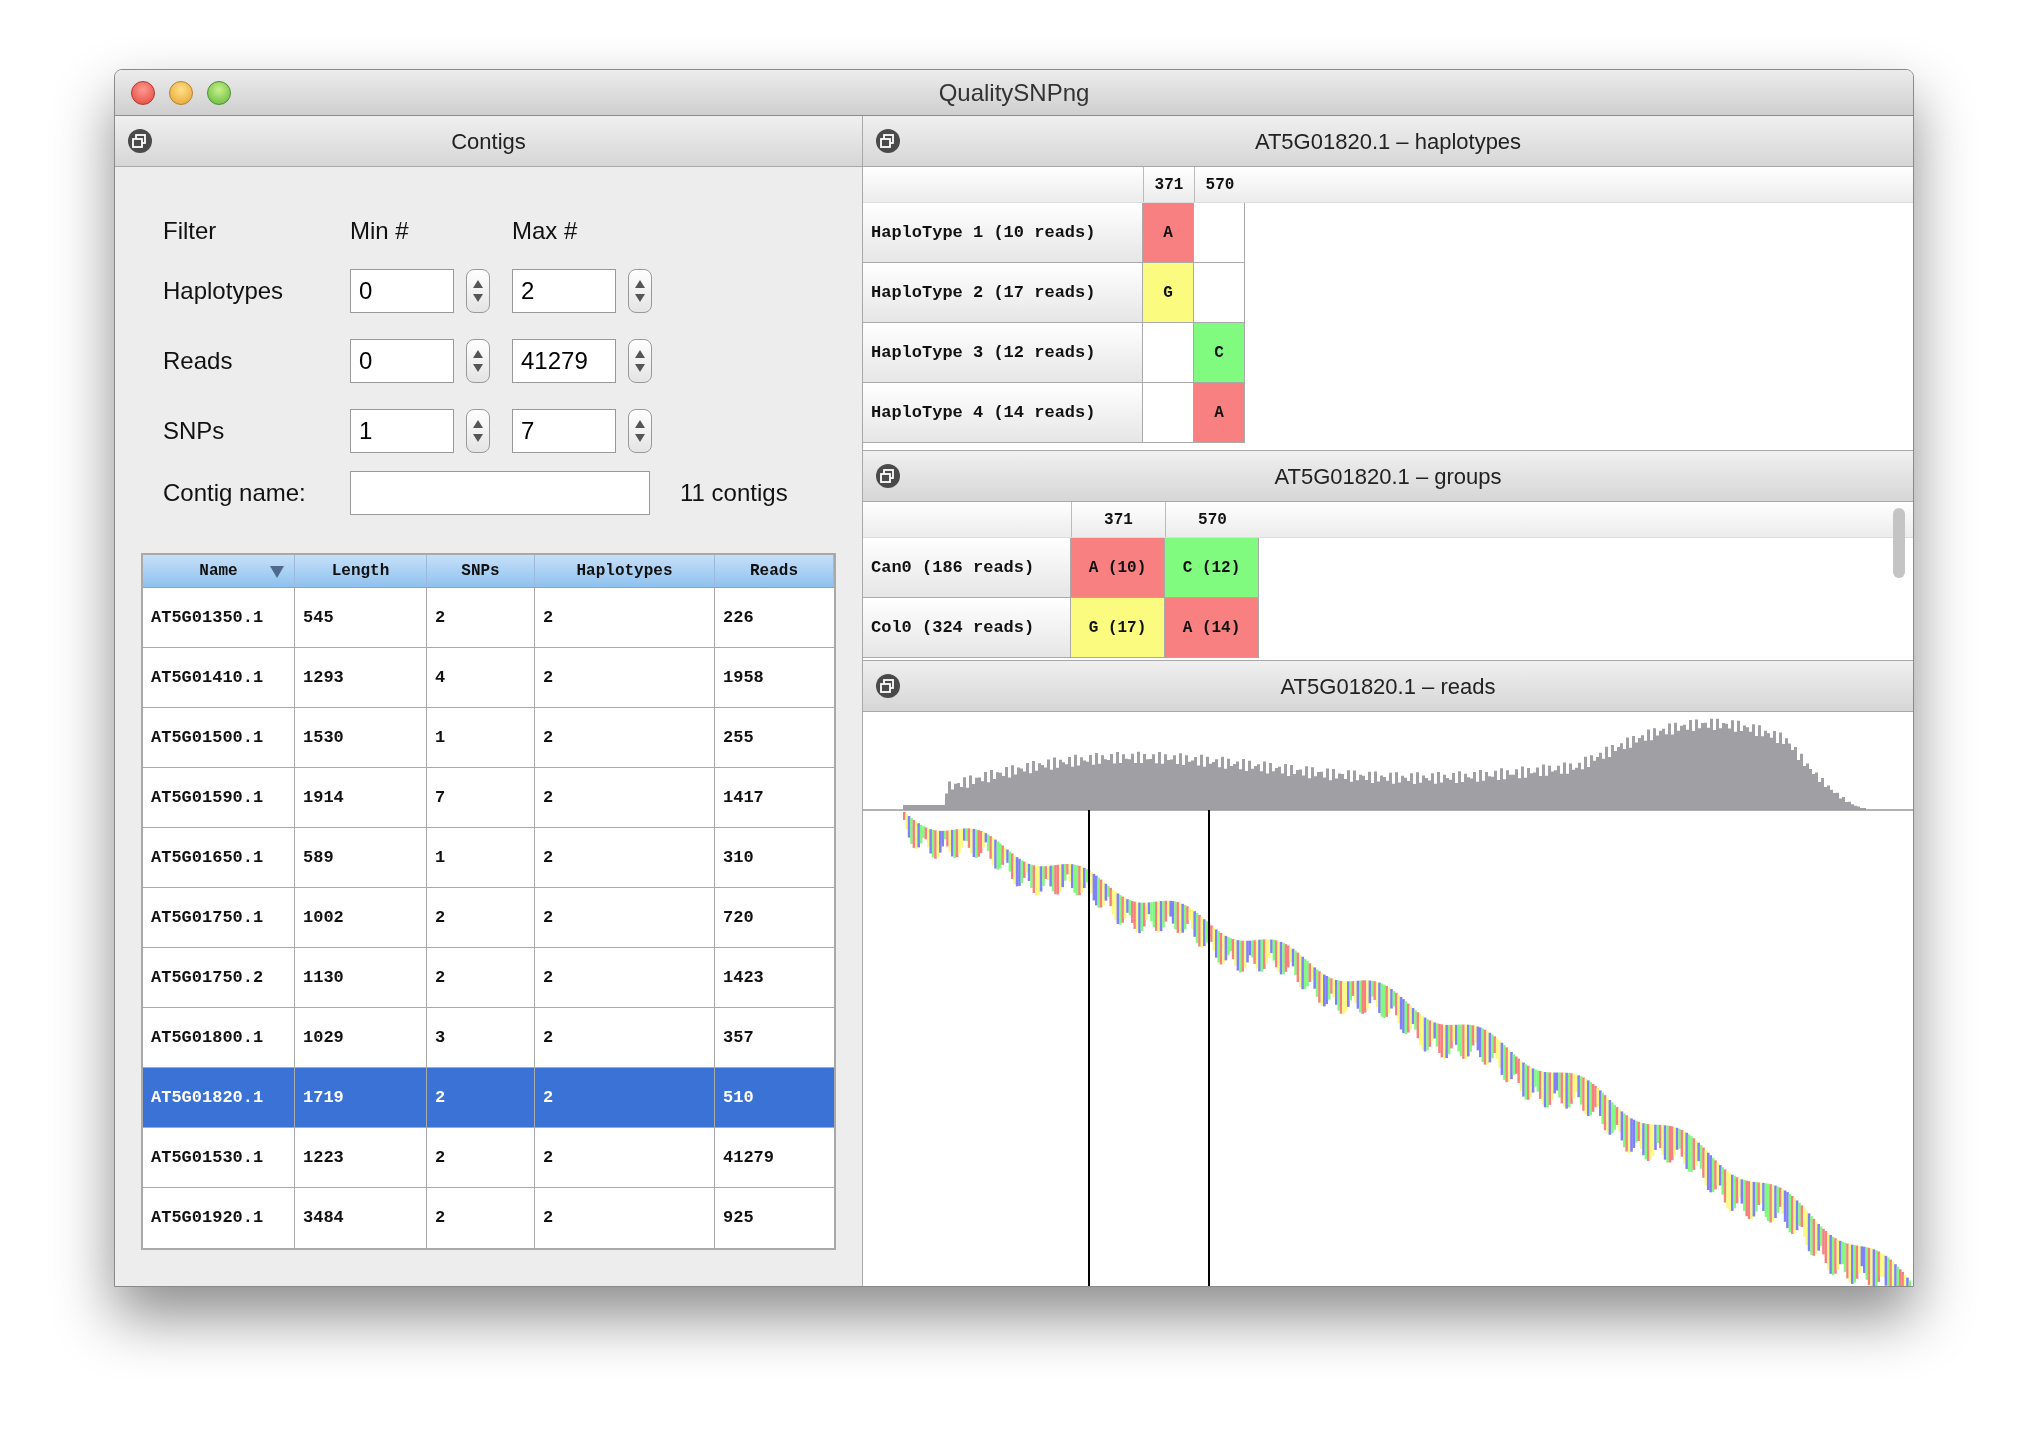 Image resolution: width=2028 pixels, height=1446 pixels. I want to click on position-header: 371, so click(1118, 519).